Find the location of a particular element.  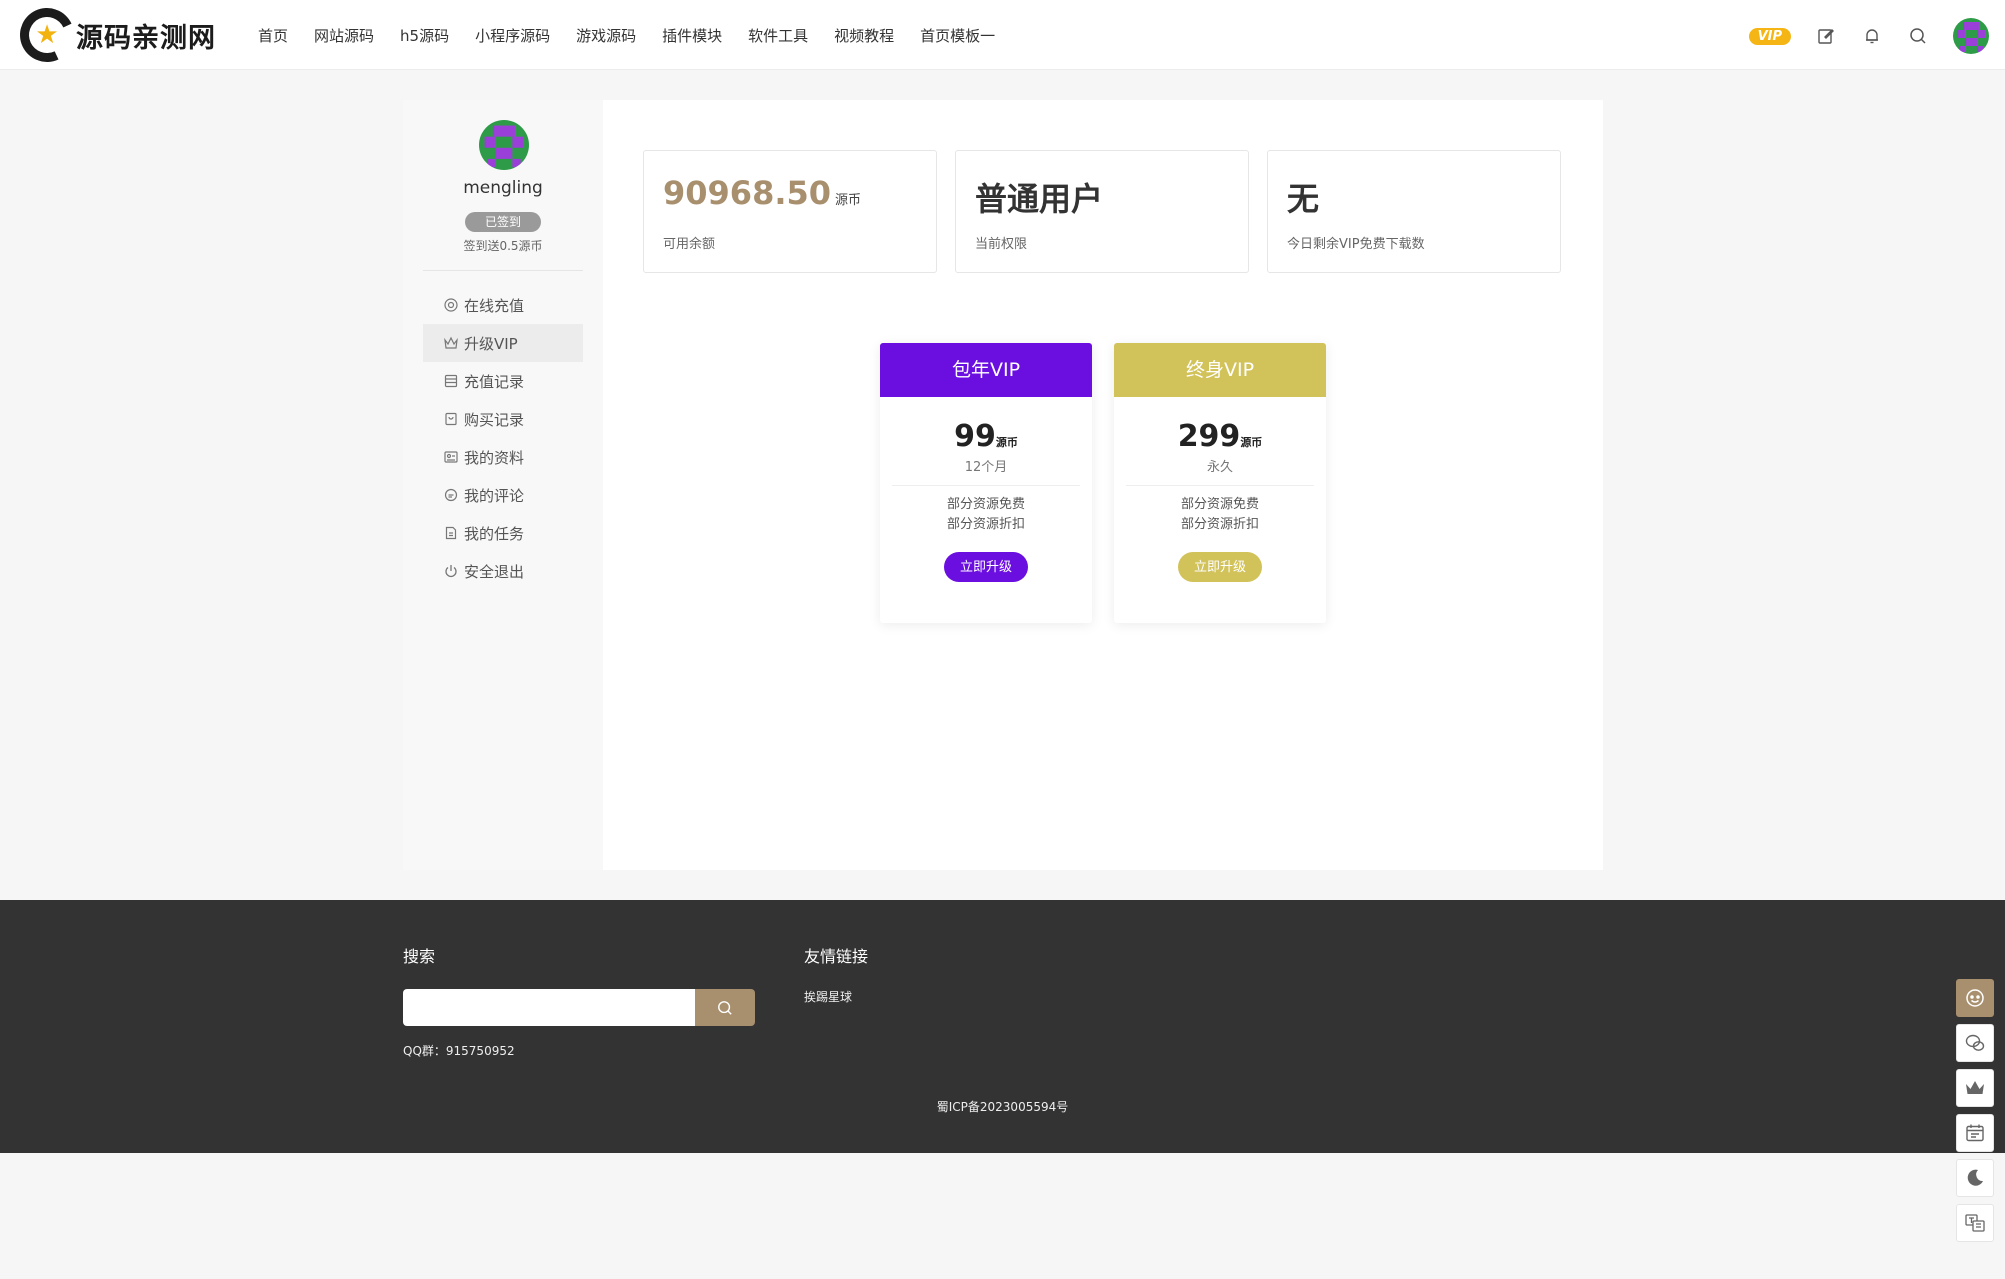

vip-float-button is located at coordinates (1975, 1088).